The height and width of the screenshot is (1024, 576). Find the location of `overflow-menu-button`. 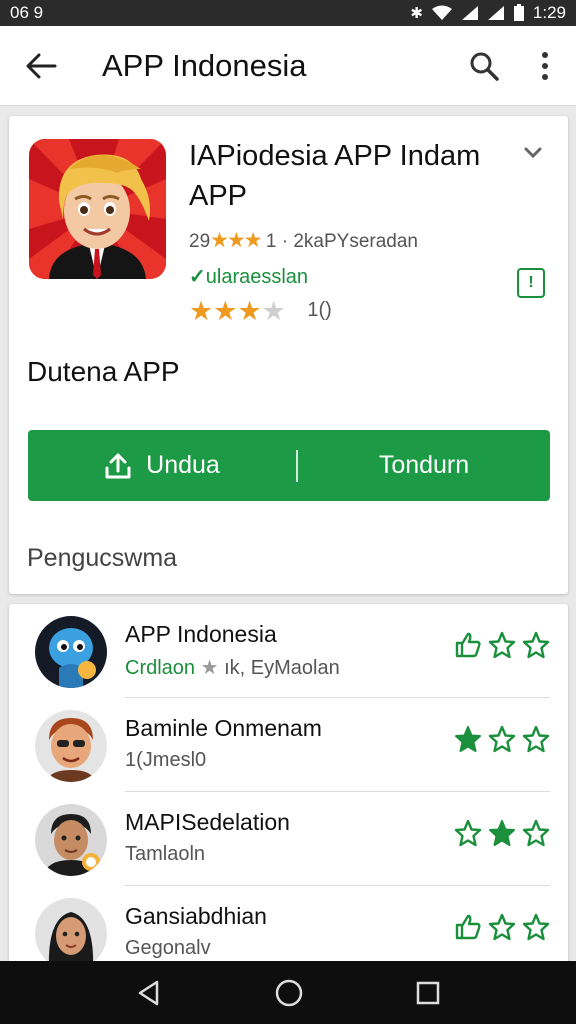

overflow-menu-button is located at coordinates (545, 66).